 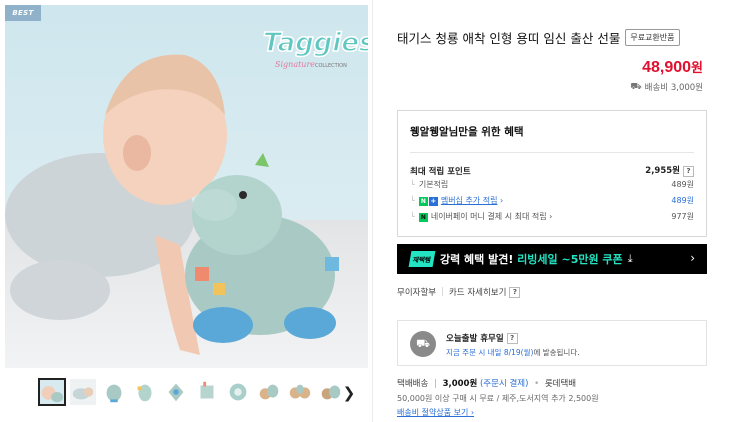 What do you see at coordinates (489, 216) in the screenshot?
I see `npay-points-link: 네이버페이 머니 결제 시 최대 적립` at bounding box center [489, 216].